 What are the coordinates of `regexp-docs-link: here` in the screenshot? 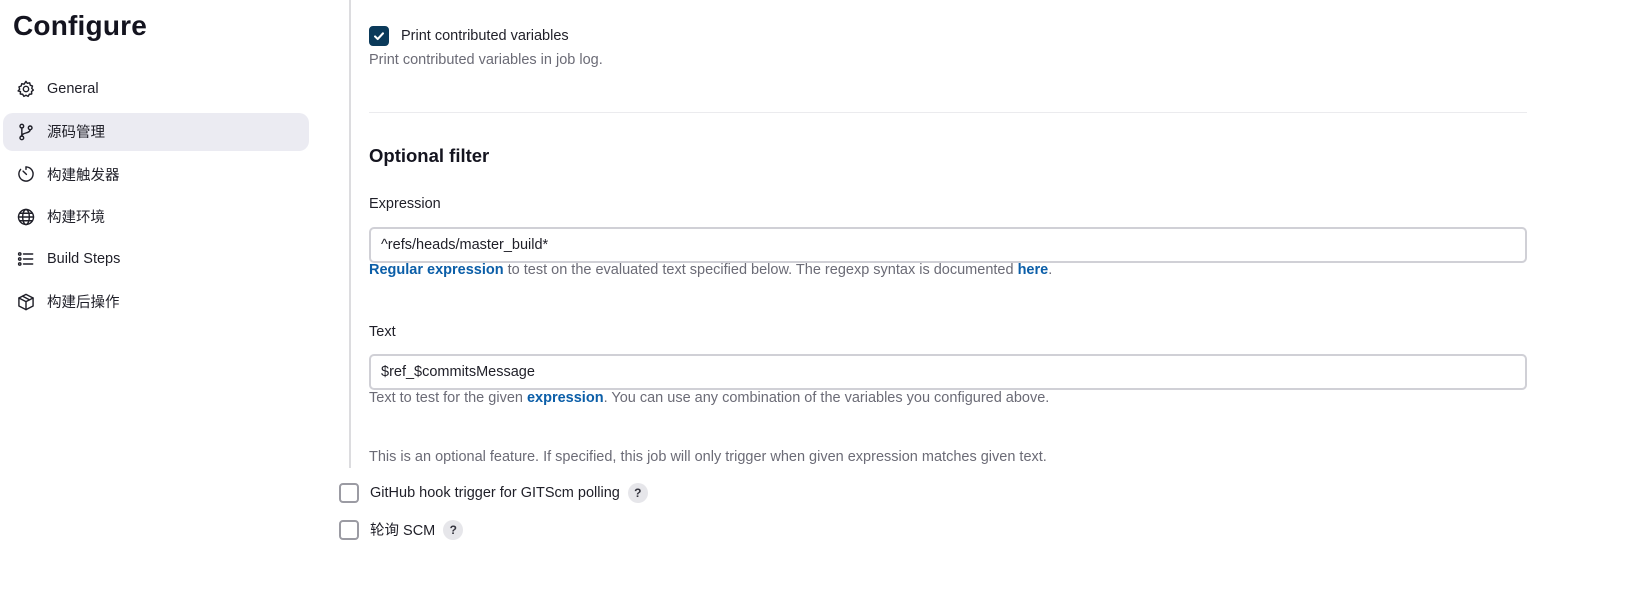 It's located at (1033, 270).